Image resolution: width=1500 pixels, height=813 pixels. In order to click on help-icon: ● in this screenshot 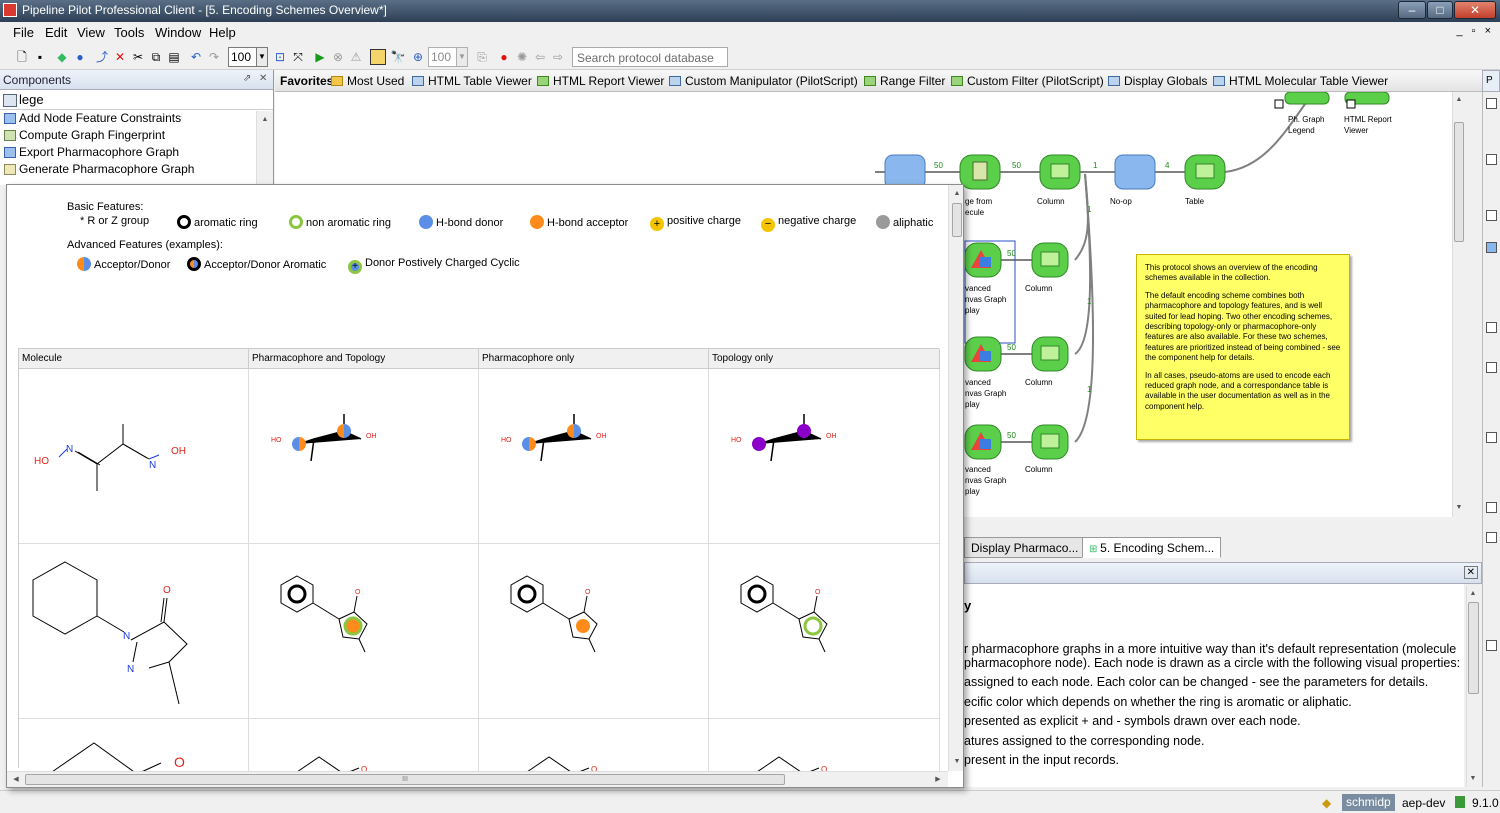, I will do `click(80, 57)`.